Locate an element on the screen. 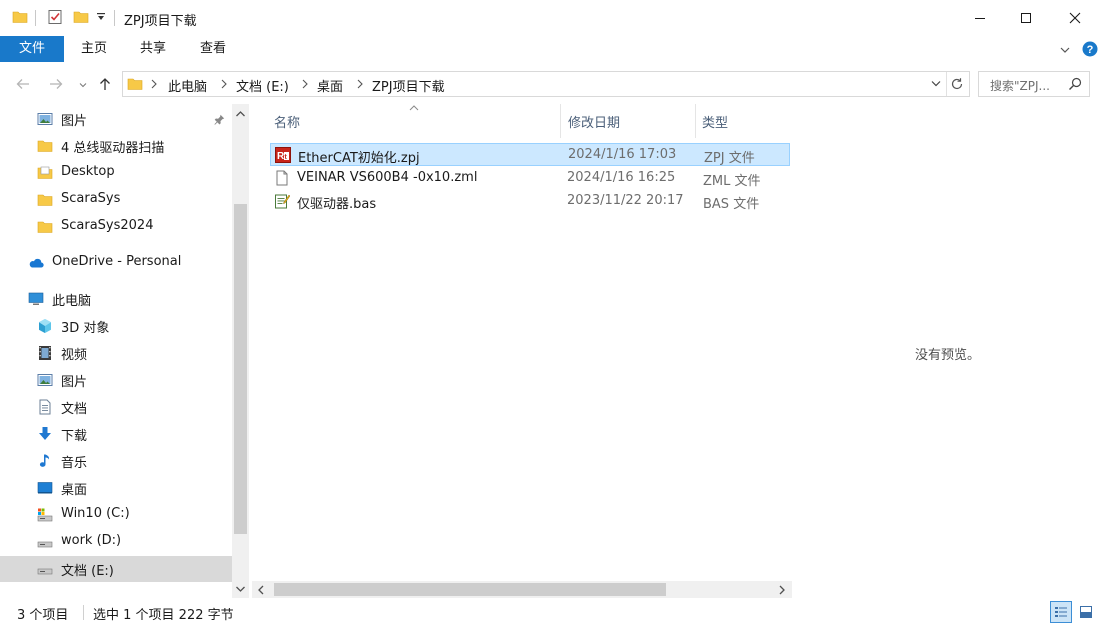  details-view-button is located at coordinates (1061, 612).